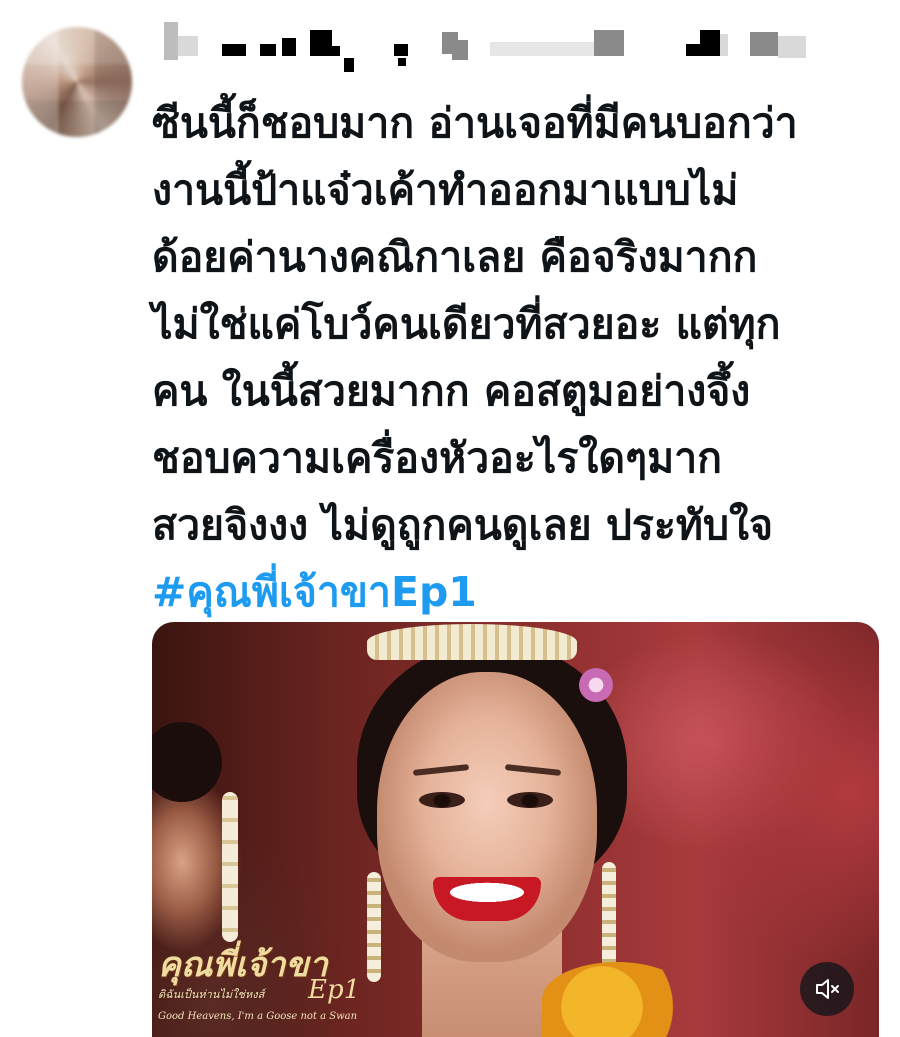  Describe the element at coordinates (475, 123) in the screenshot. I see `tweet-text-line: ซีนนี้ก็ชอบมาก อ่านเจอที่มีคนบอกว่า` at that location.